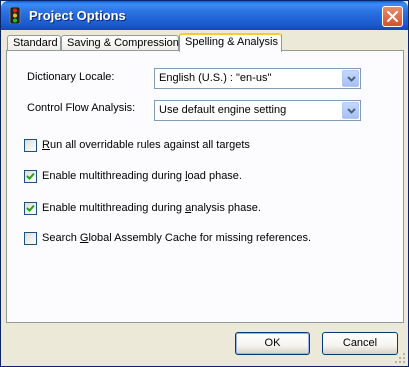 The height and width of the screenshot is (367, 409). What do you see at coordinates (15, 15) in the screenshot?
I see `traffic-light-icon` at bounding box center [15, 15].